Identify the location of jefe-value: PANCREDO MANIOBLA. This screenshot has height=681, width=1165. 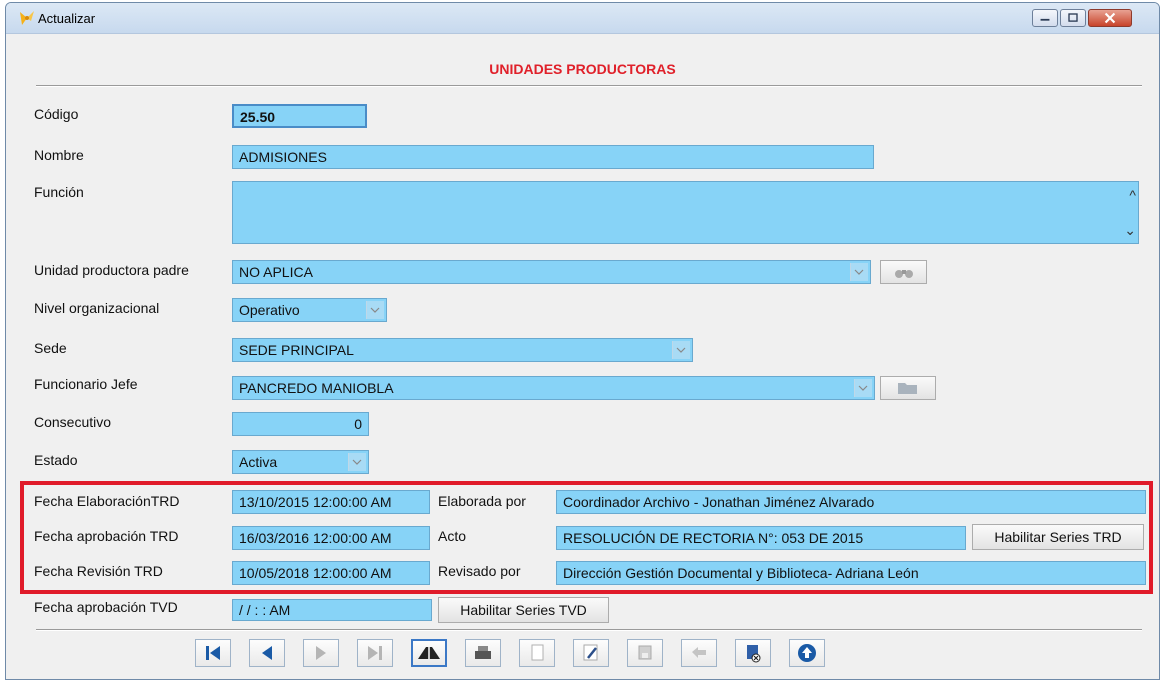
(316, 388).